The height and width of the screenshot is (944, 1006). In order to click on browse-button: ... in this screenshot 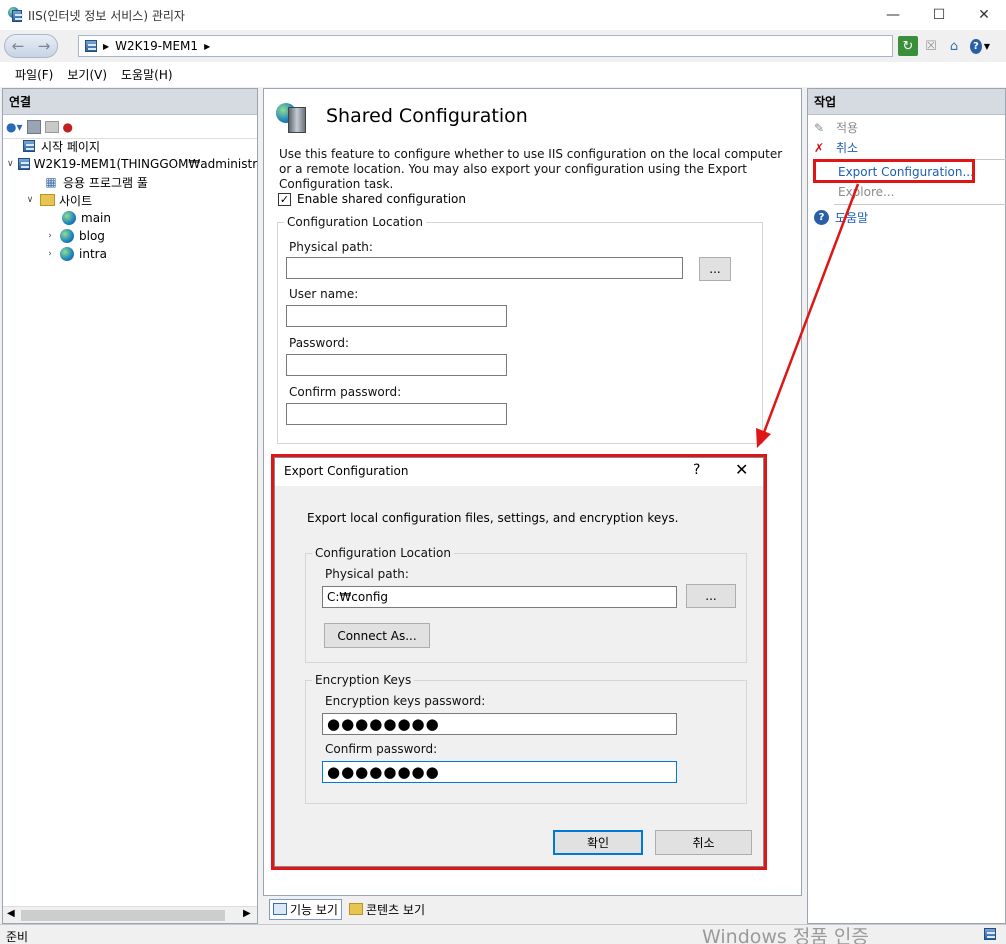, I will do `click(715, 269)`.